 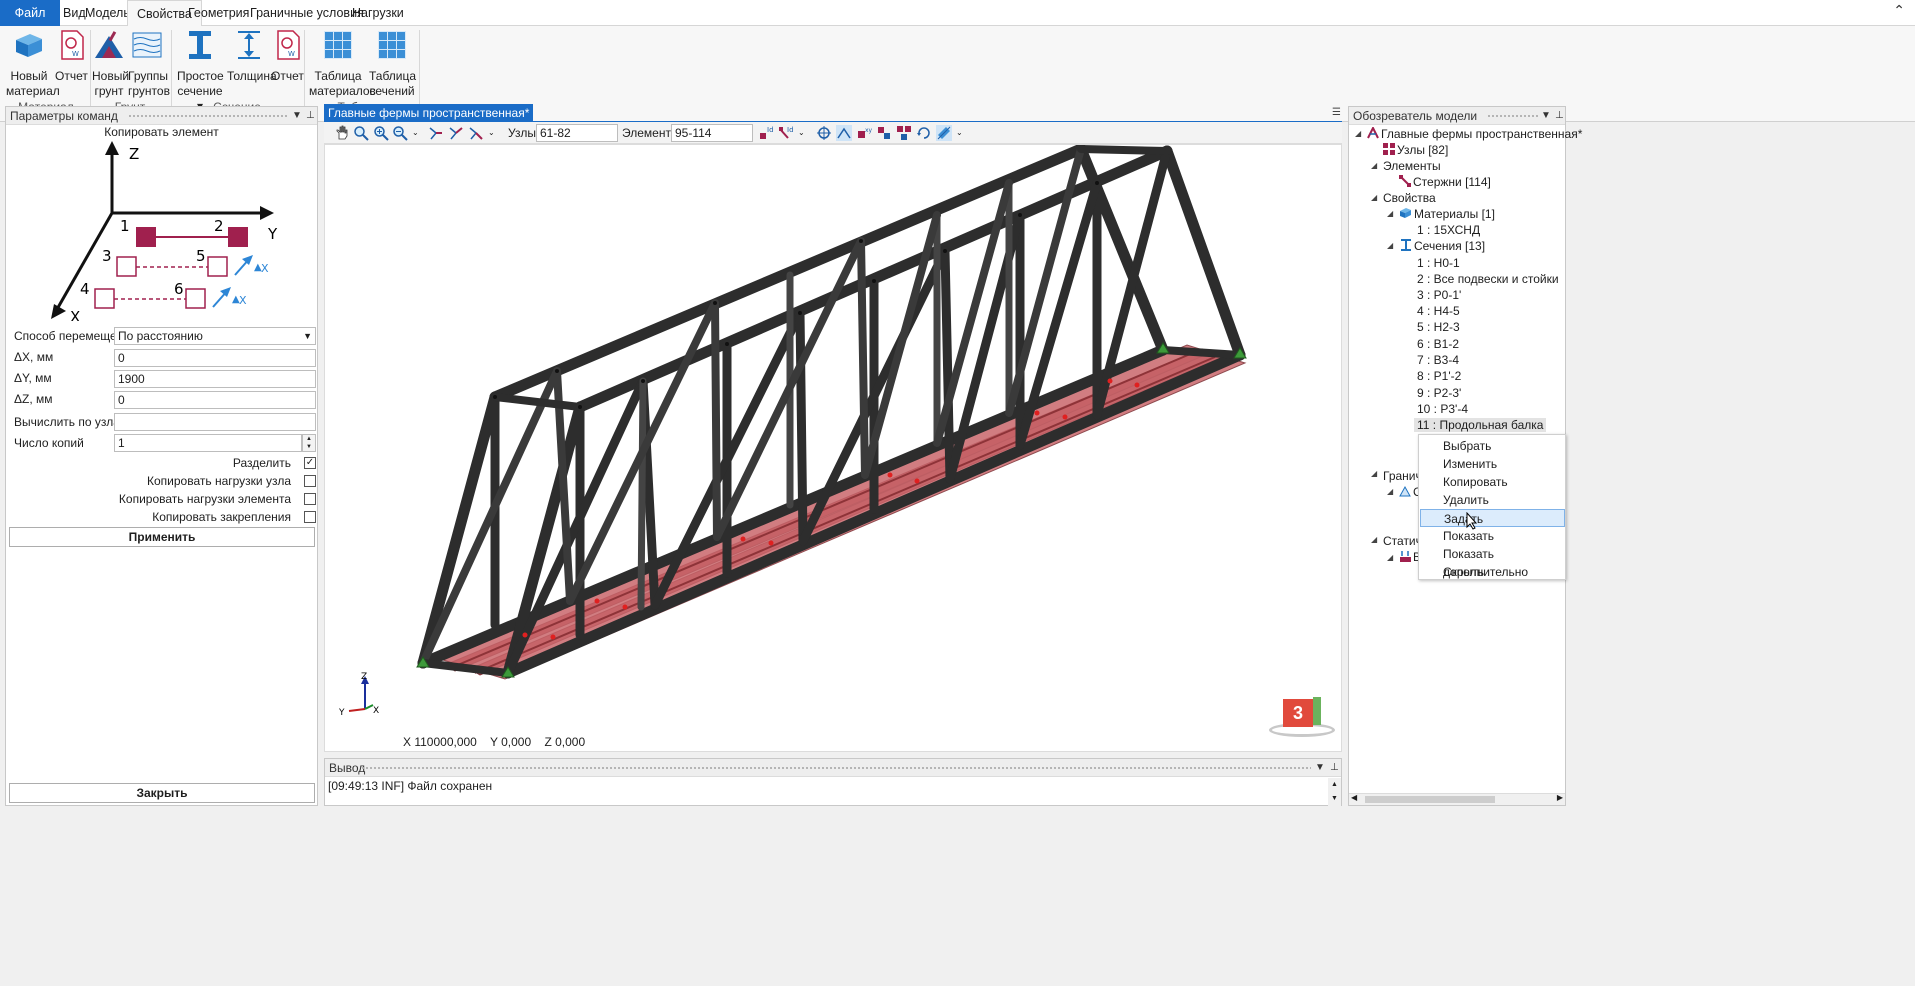 What do you see at coordinates (310, 463) in the screenshot?
I see `split-checkbox: ✓` at bounding box center [310, 463].